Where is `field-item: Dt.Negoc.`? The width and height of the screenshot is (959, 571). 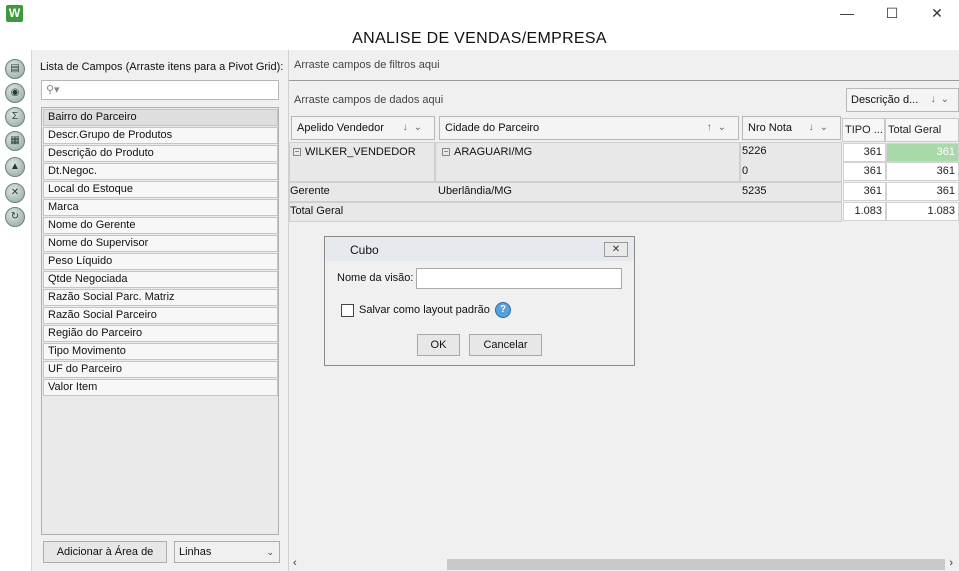 field-item: Dt.Negoc. is located at coordinates (160, 171).